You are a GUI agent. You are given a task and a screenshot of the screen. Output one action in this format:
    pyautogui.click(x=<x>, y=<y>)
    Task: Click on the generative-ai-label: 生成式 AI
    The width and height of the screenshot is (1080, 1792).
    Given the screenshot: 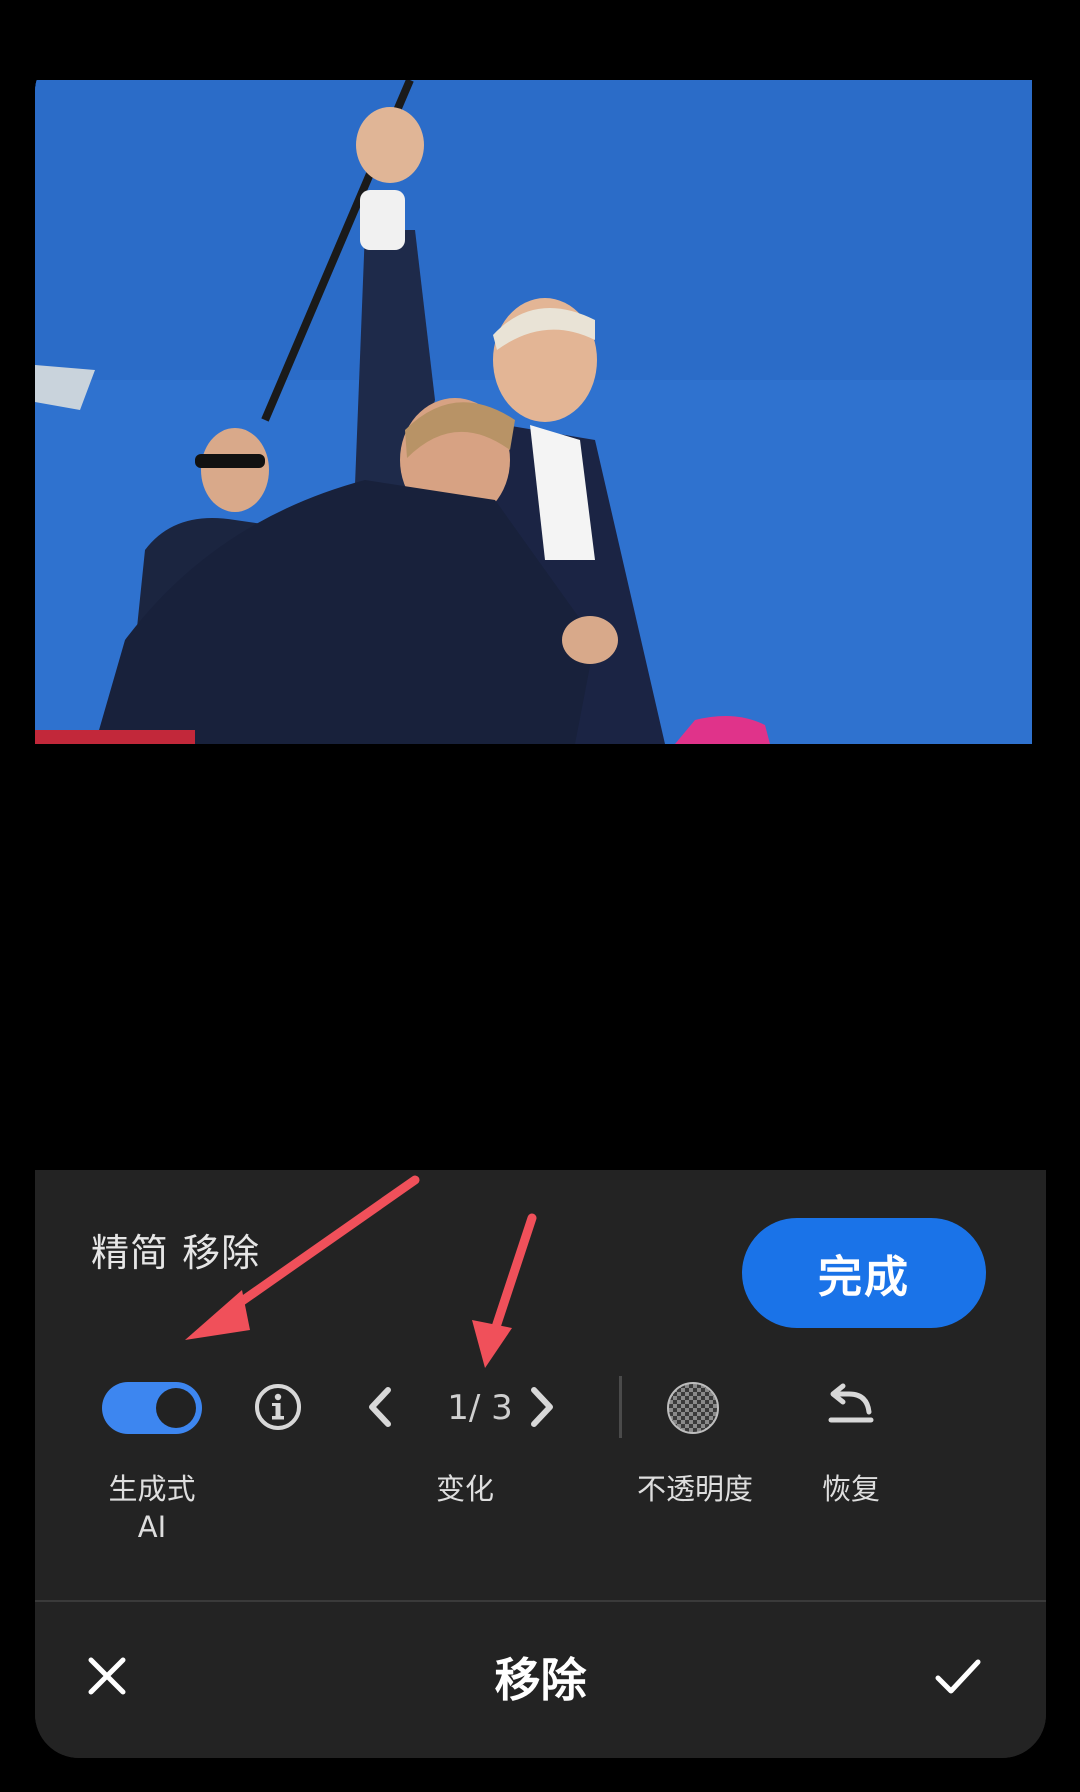 What is the action you would take?
    pyautogui.click(x=152, y=1508)
    